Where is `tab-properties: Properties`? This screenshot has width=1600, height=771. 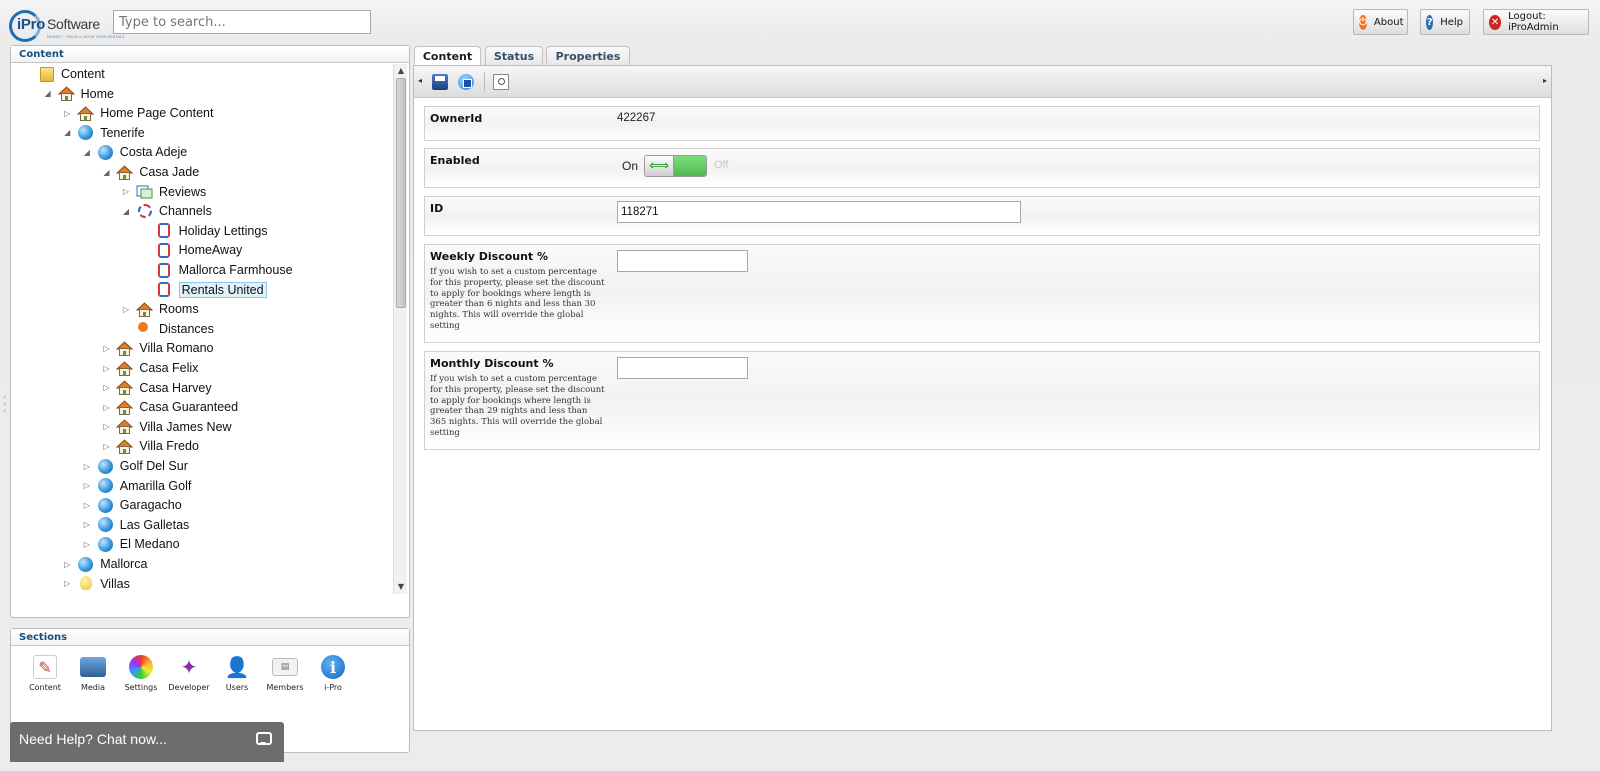
tab-properties: Properties is located at coordinates (588, 56).